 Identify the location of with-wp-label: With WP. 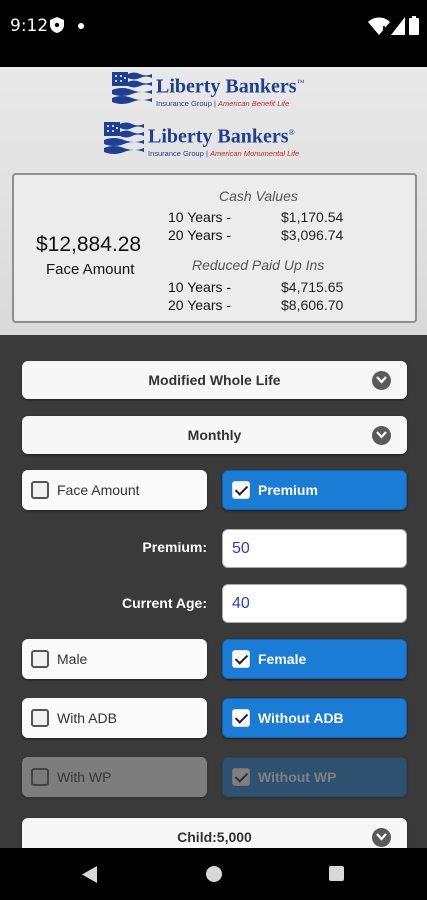
(84, 777).